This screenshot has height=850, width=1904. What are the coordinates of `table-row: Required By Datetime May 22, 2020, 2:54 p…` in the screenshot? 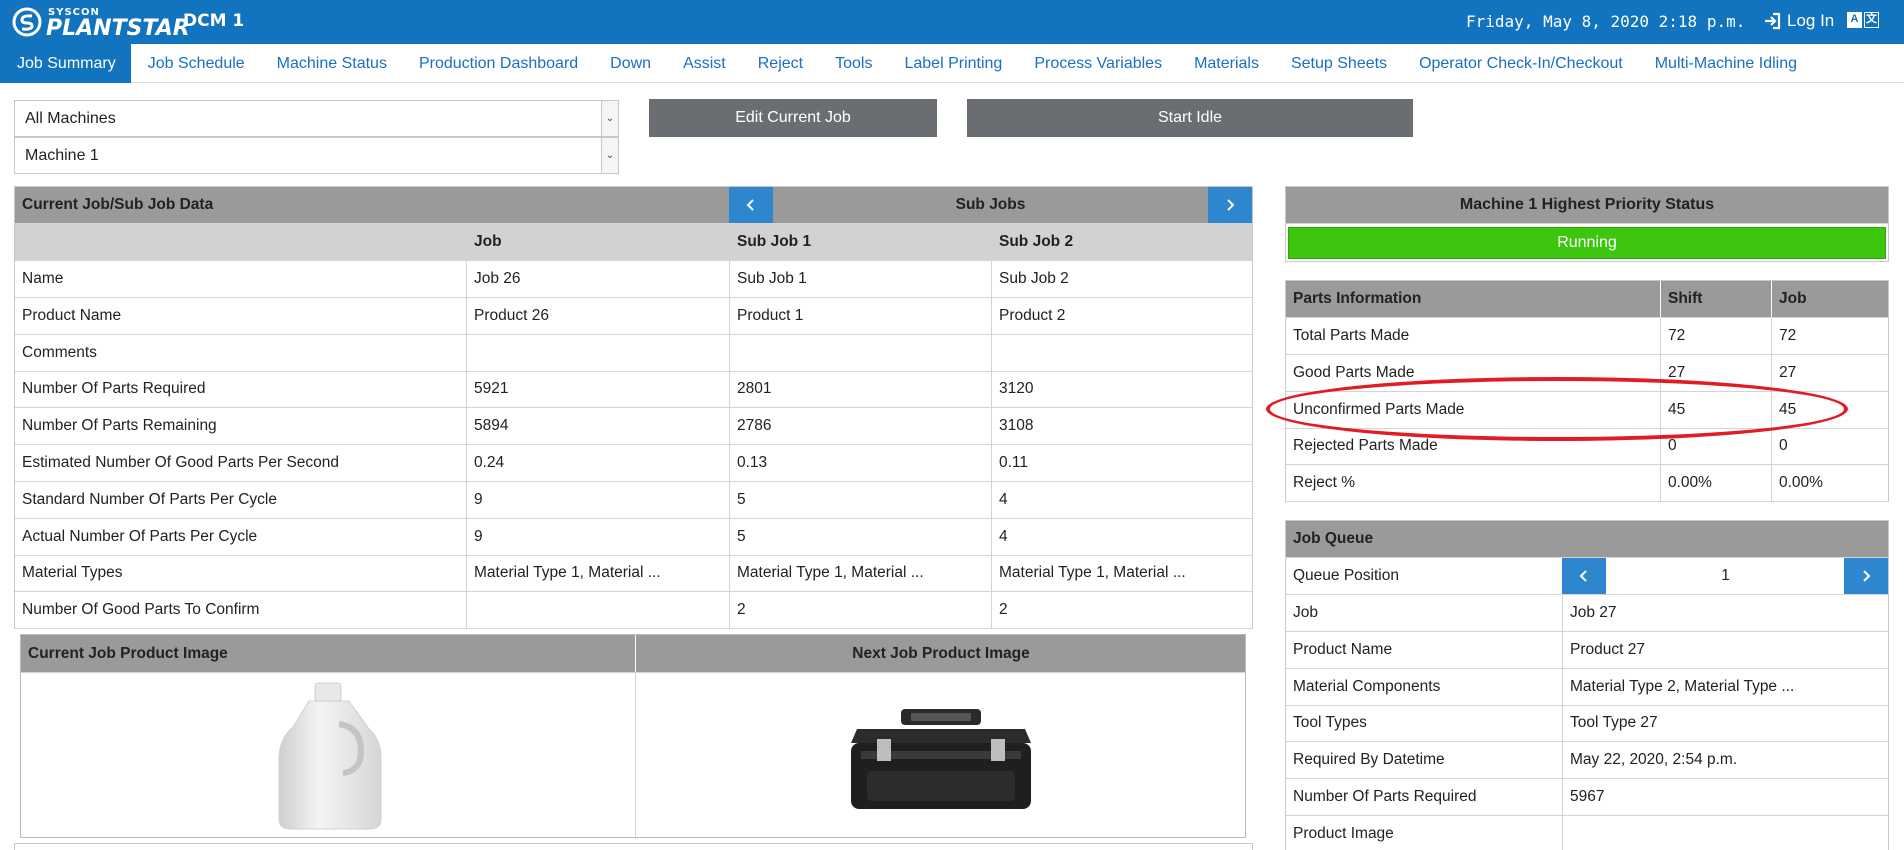 It's located at (1587, 761).